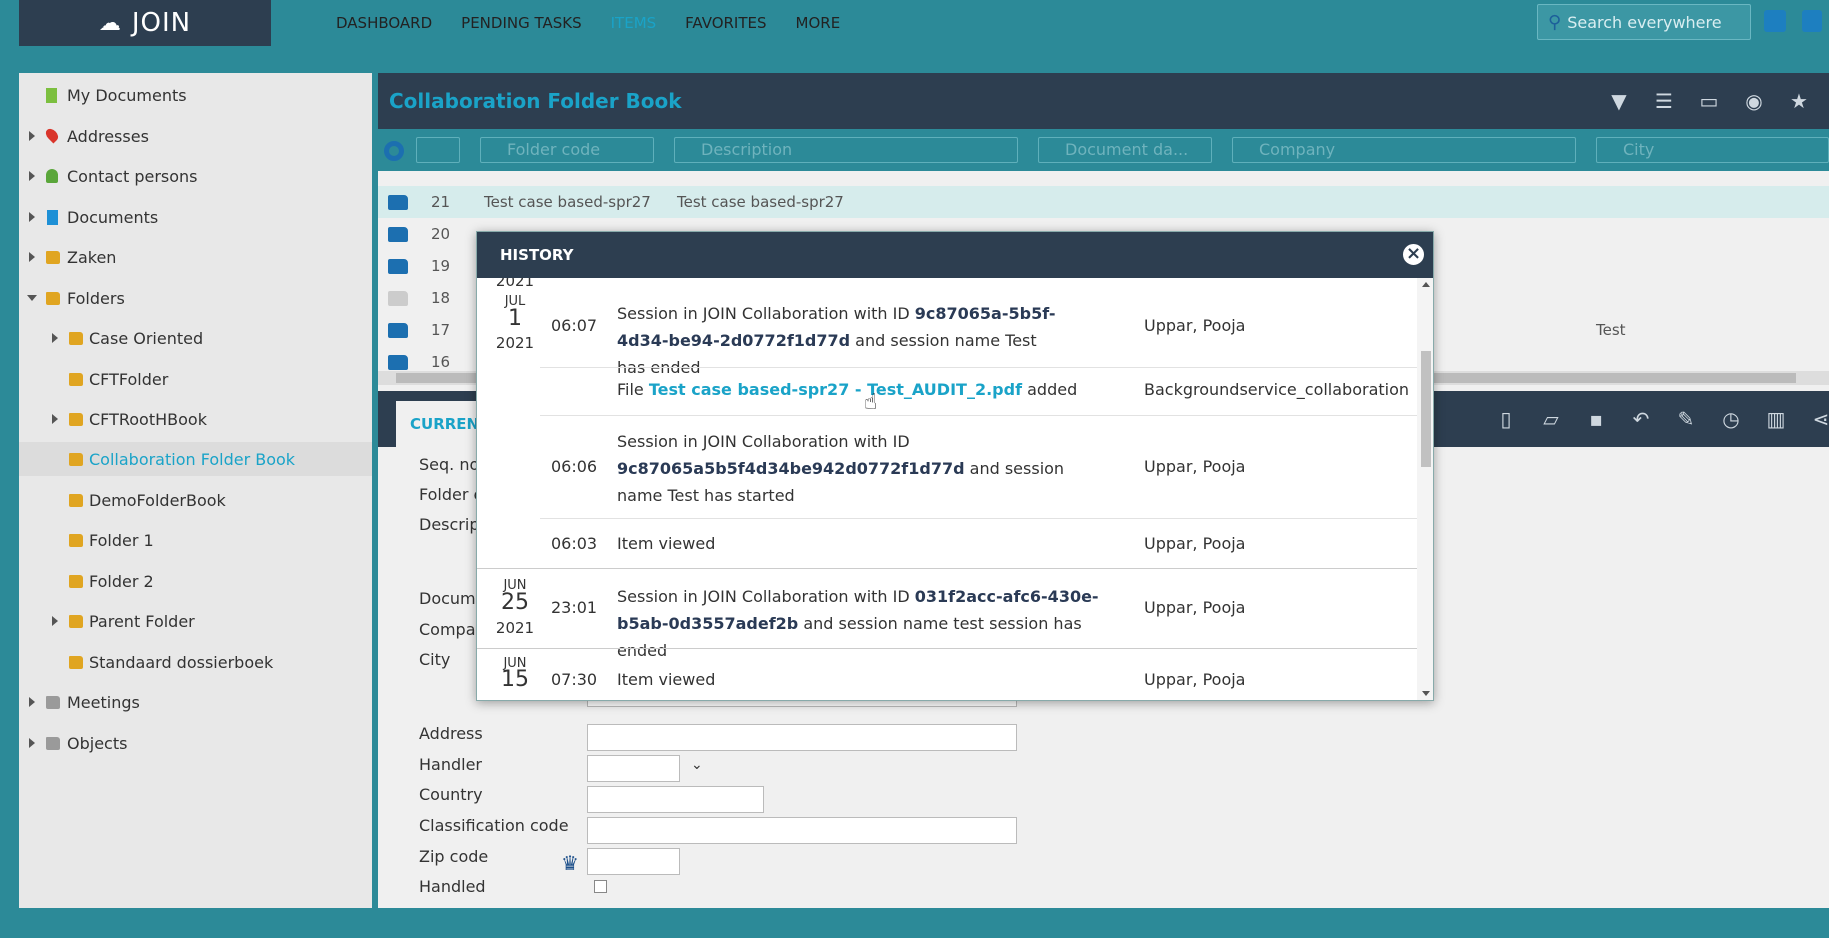  Describe the element at coordinates (1551, 419) in the screenshot. I see `open-folder-icon: ▱` at that location.